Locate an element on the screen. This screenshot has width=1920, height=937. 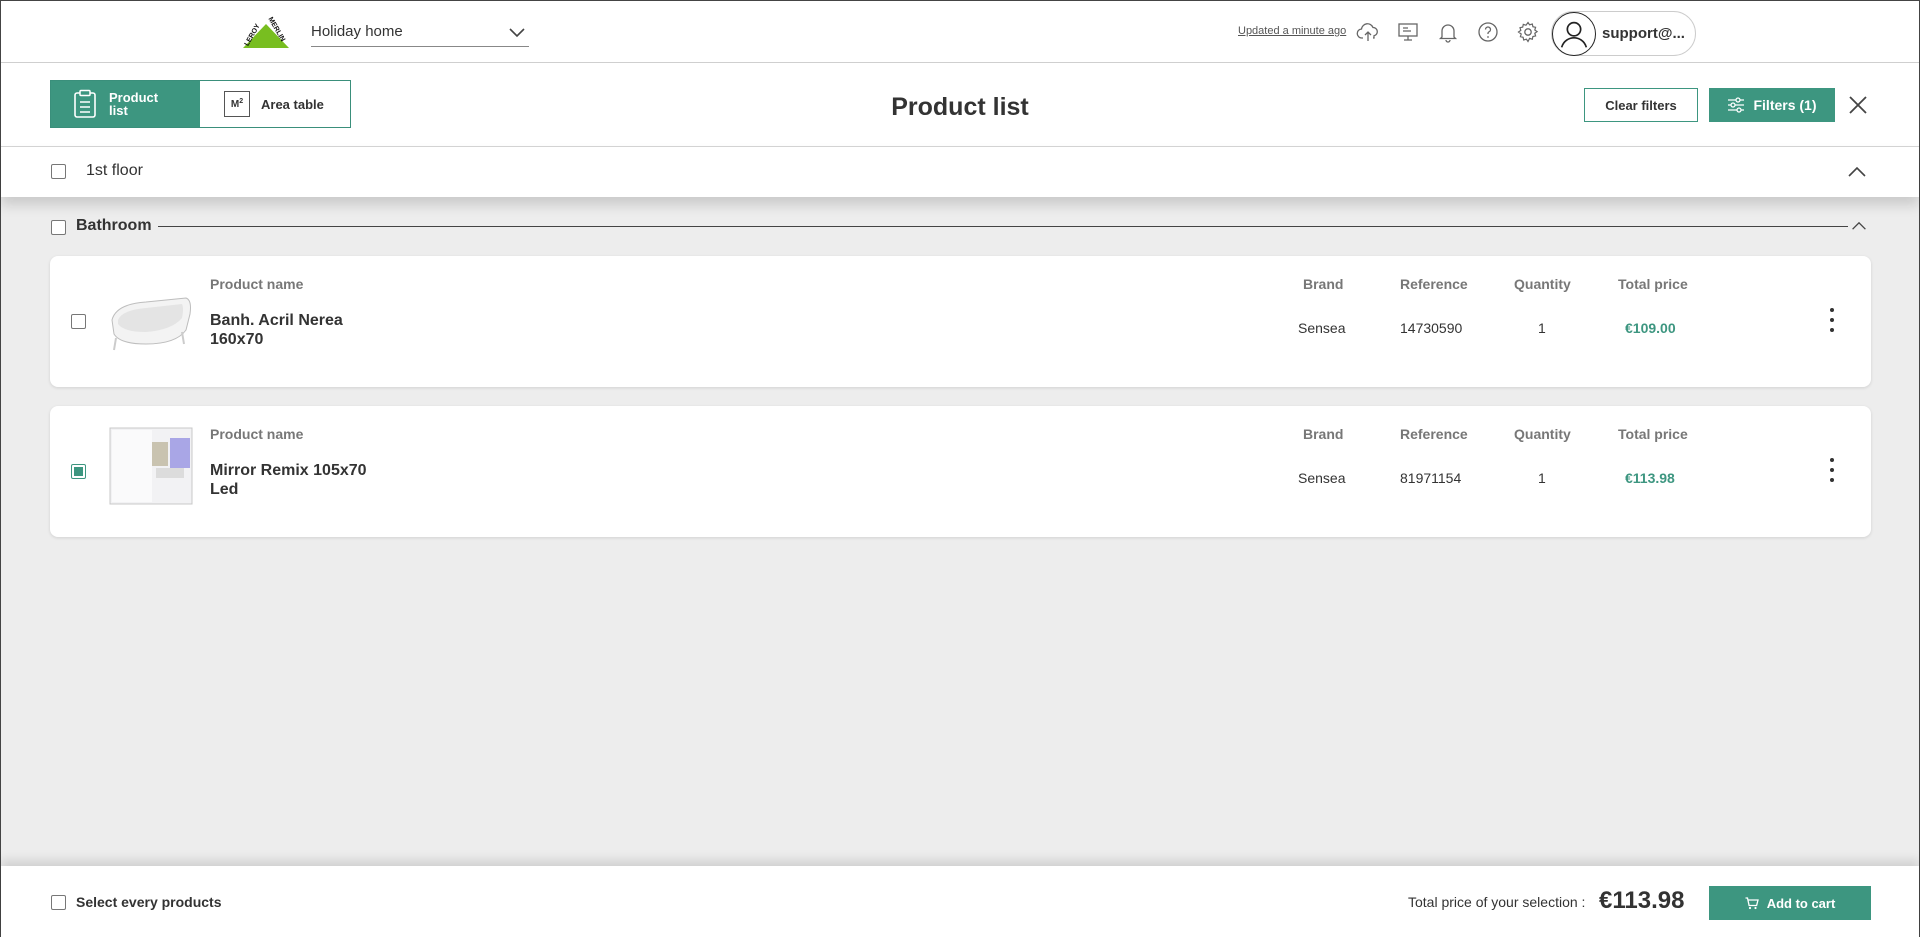
product-total-price: €113.98 is located at coordinates (1650, 478).